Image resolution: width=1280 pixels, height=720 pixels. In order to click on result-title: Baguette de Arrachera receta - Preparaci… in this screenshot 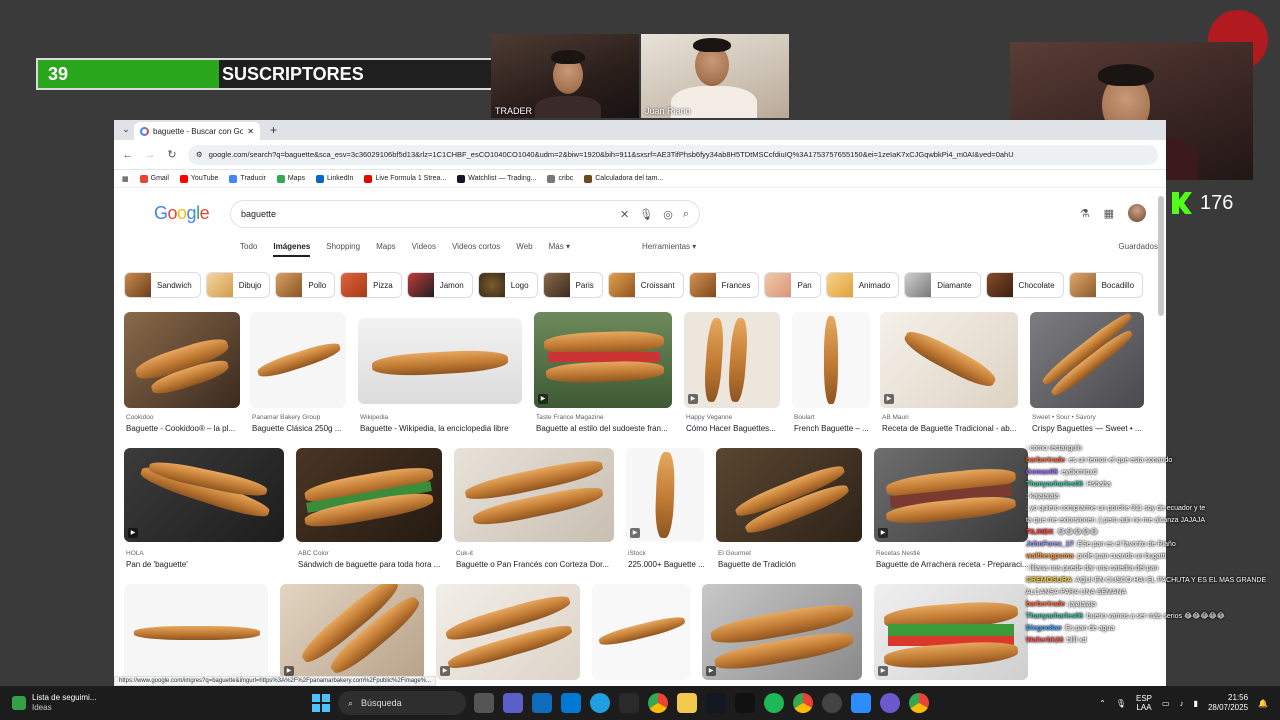, I will do `click(954, 564)`.